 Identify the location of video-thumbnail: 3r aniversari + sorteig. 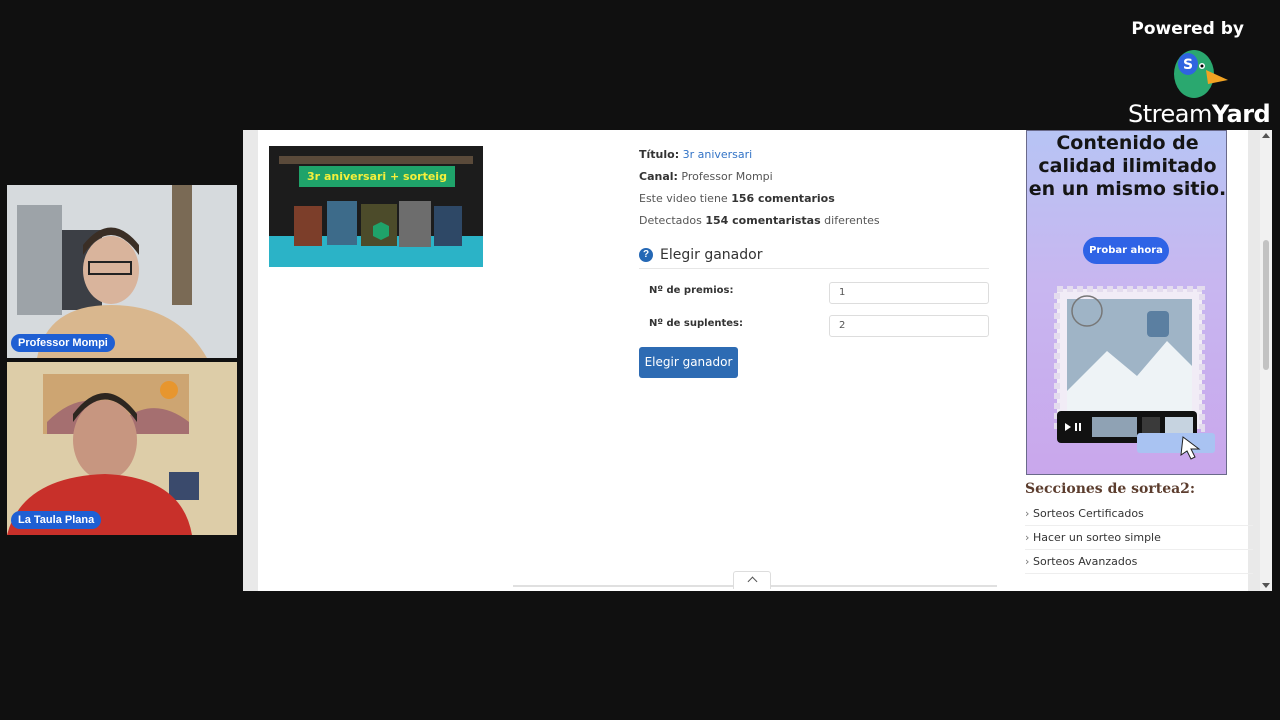
(376, 206).